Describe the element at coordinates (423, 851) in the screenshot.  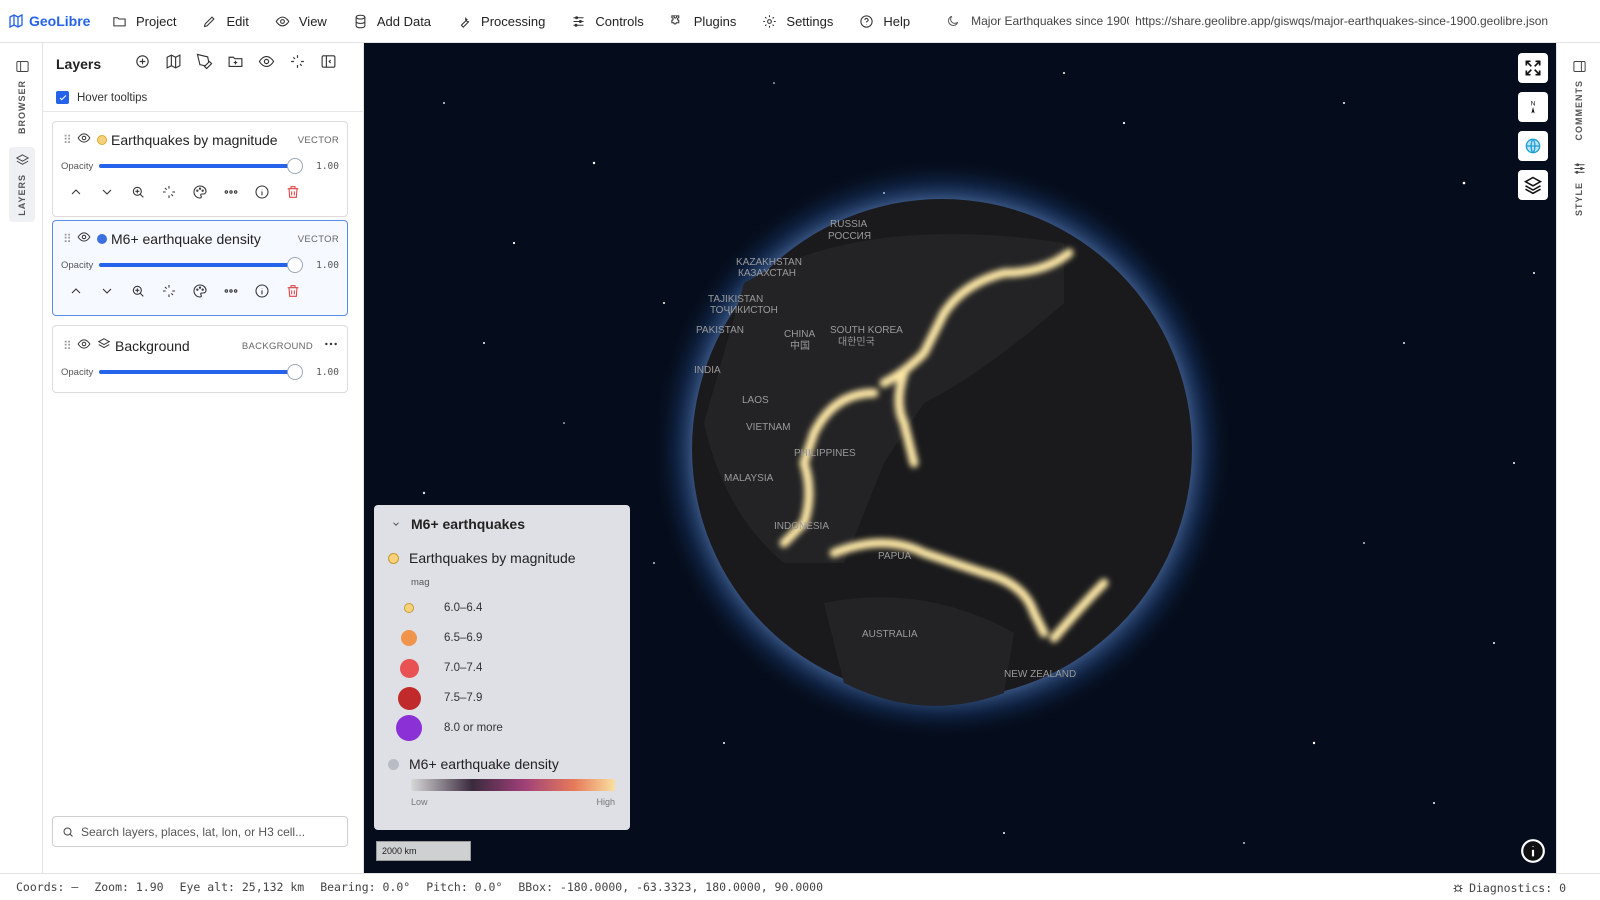
I see `scale-bar: 2000 km` at that location.